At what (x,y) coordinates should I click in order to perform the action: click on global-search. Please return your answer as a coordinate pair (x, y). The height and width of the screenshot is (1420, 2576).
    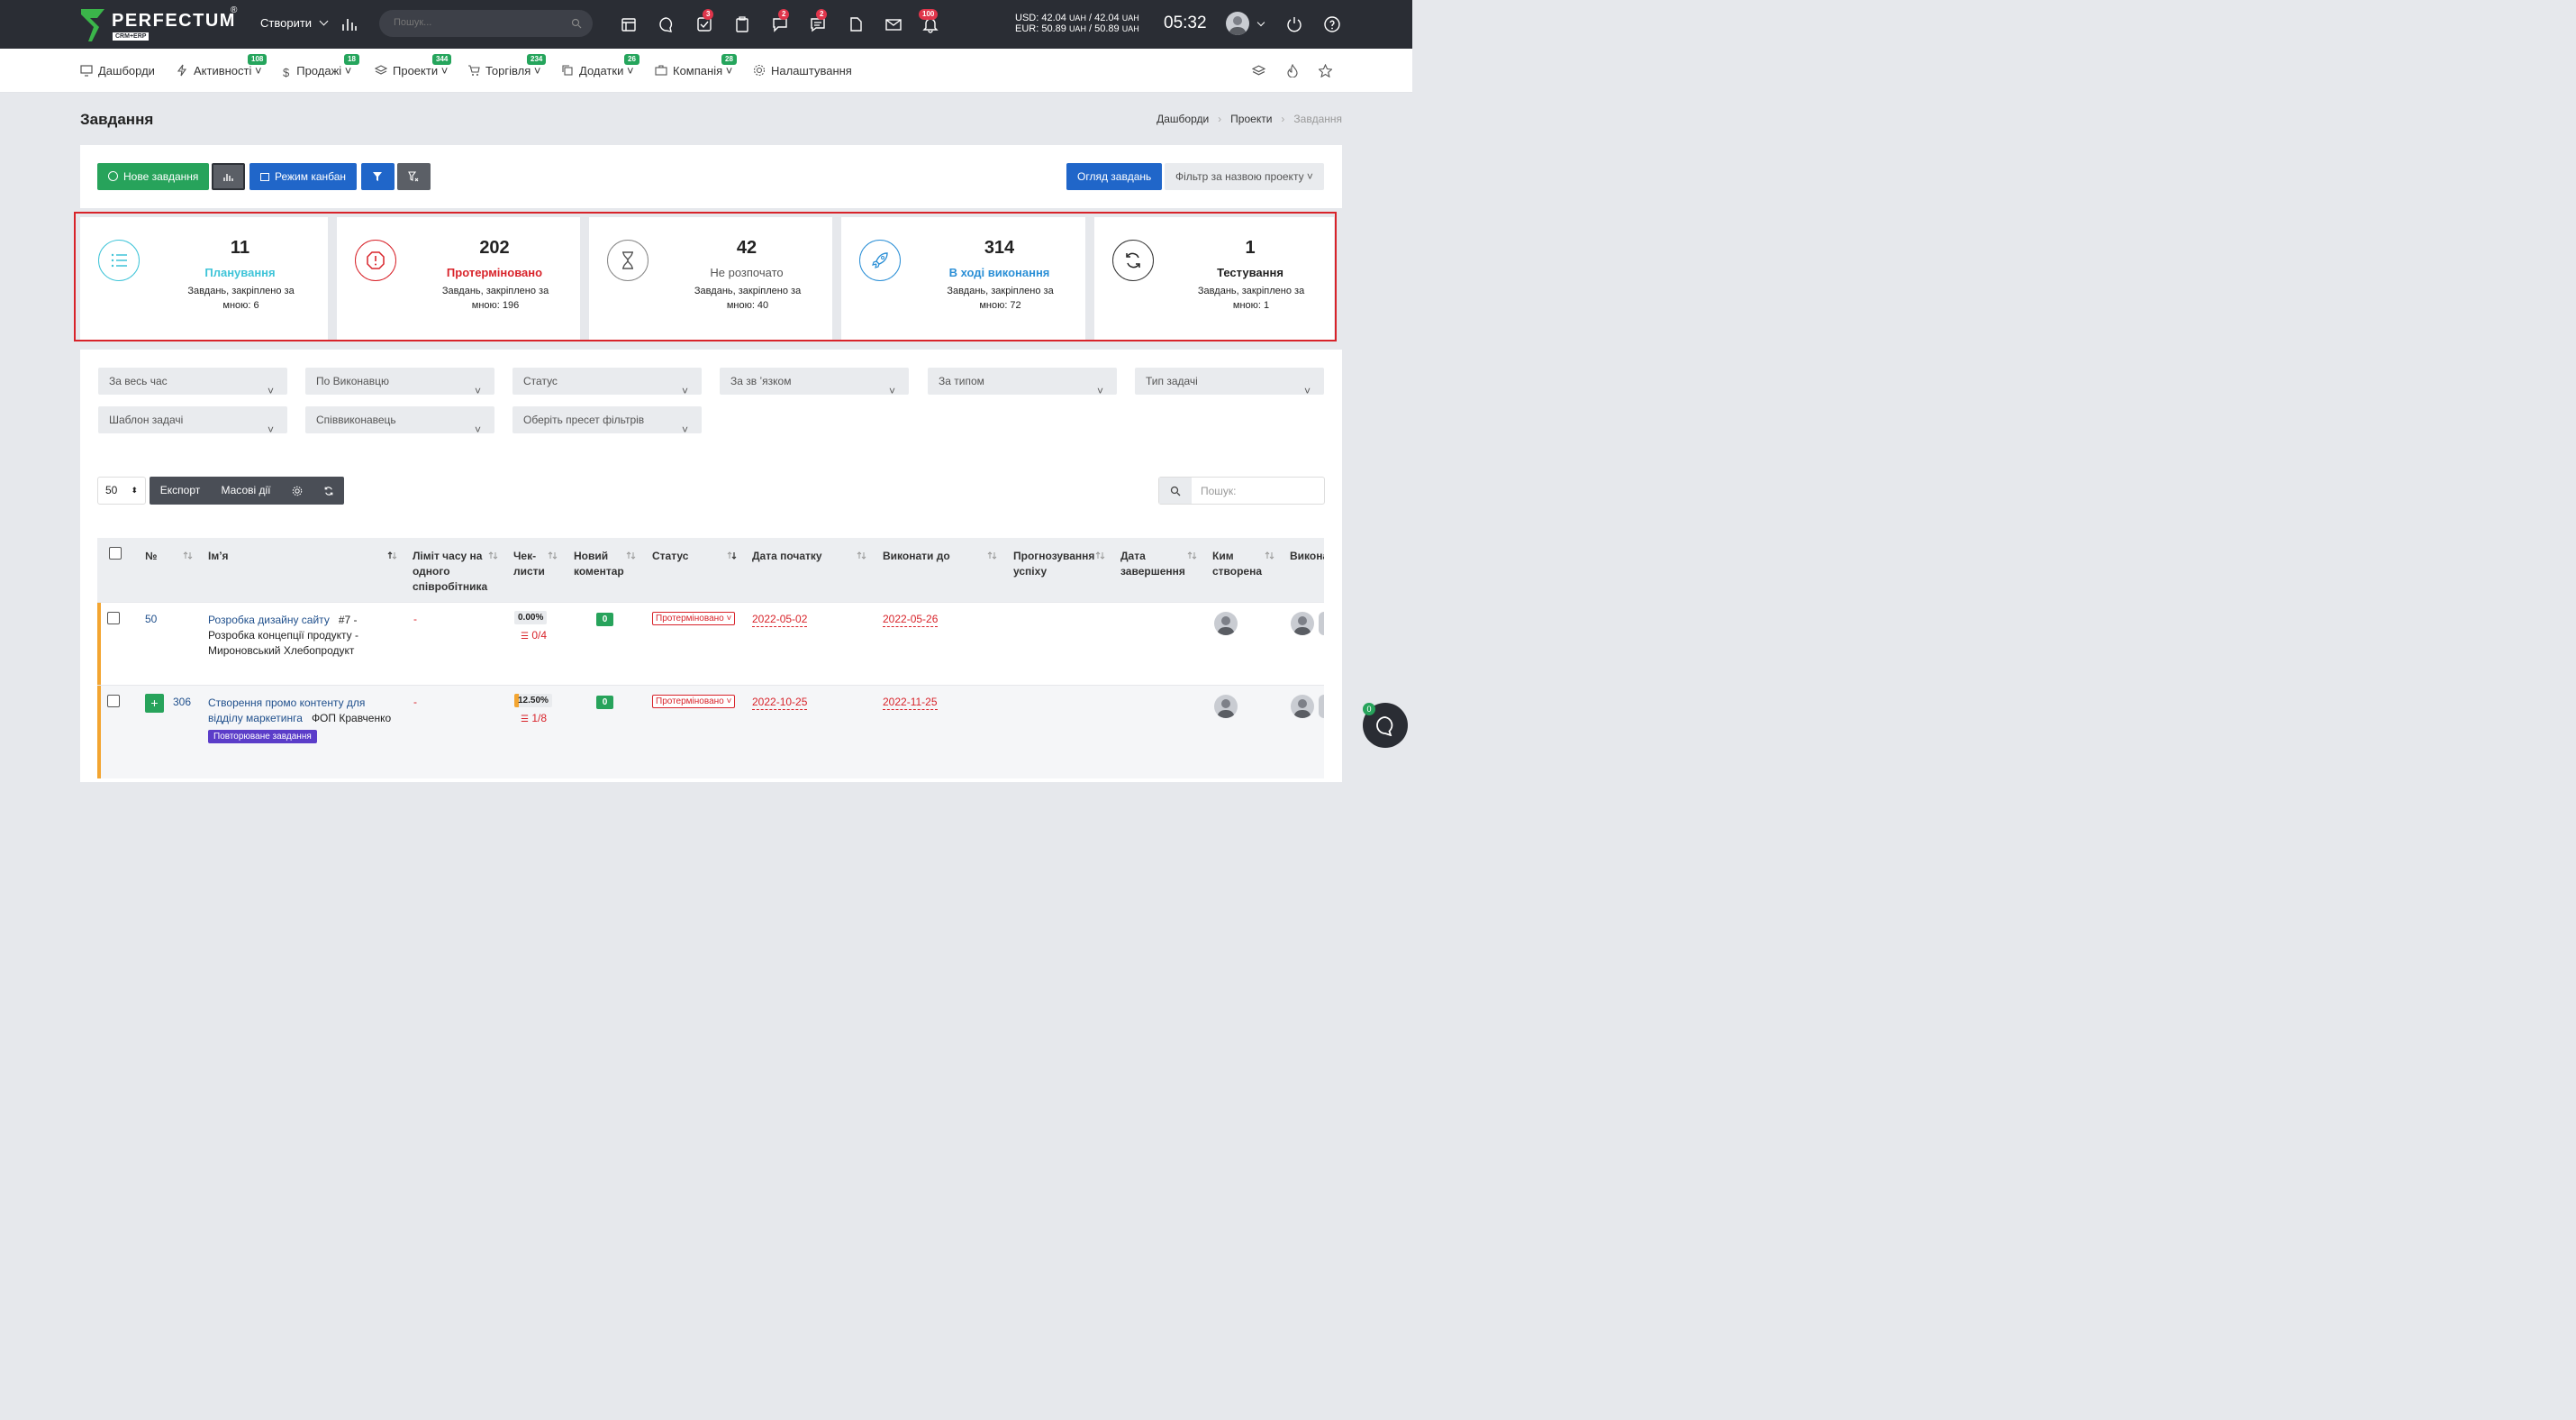
    Looking at the image, I should click on (486, 23).